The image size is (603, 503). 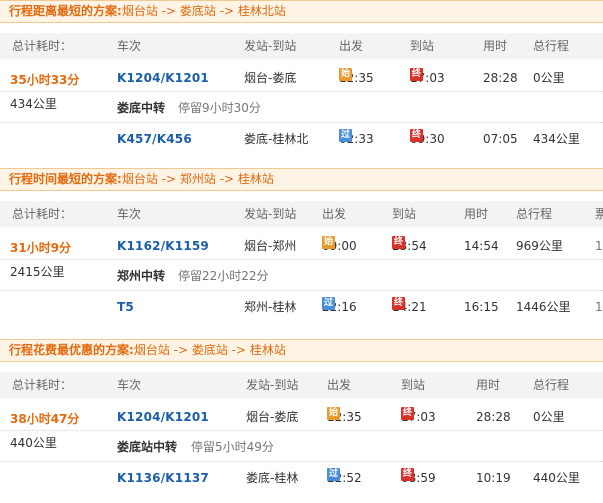 What do you see at coordinates (301, 214) in the screenshot?
I see `column-header-row: 总计耗时： 车次 发站-到站 出发 到站 用时 总行程 票` at bounding box center [301, 214].